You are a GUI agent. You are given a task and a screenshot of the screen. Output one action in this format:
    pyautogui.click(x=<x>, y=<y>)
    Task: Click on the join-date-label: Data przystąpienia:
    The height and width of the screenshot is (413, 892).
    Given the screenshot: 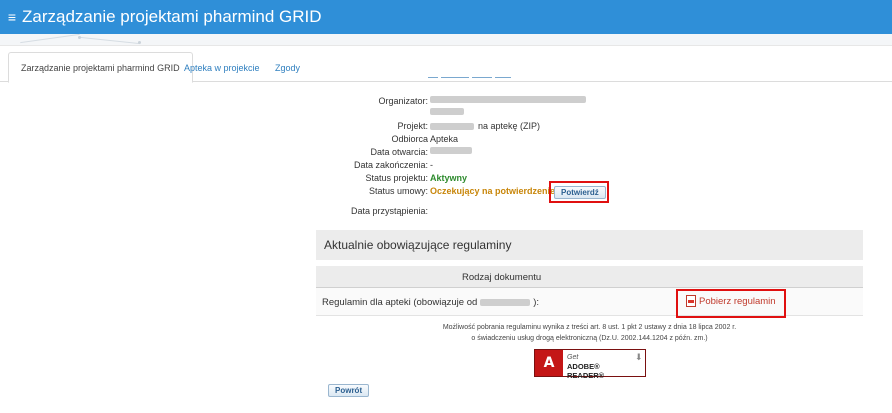 What is the action you would take?
    pyautogui.click(x=389, y=211)
    